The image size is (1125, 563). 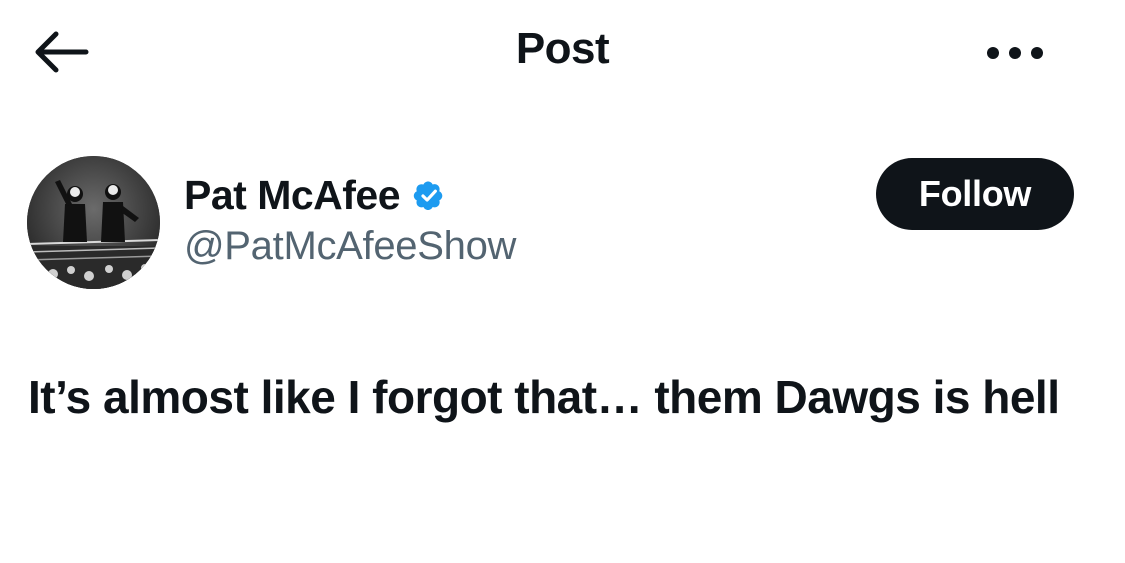 I want to click on more-horizontal-icon, so click(x=1015, y=53).